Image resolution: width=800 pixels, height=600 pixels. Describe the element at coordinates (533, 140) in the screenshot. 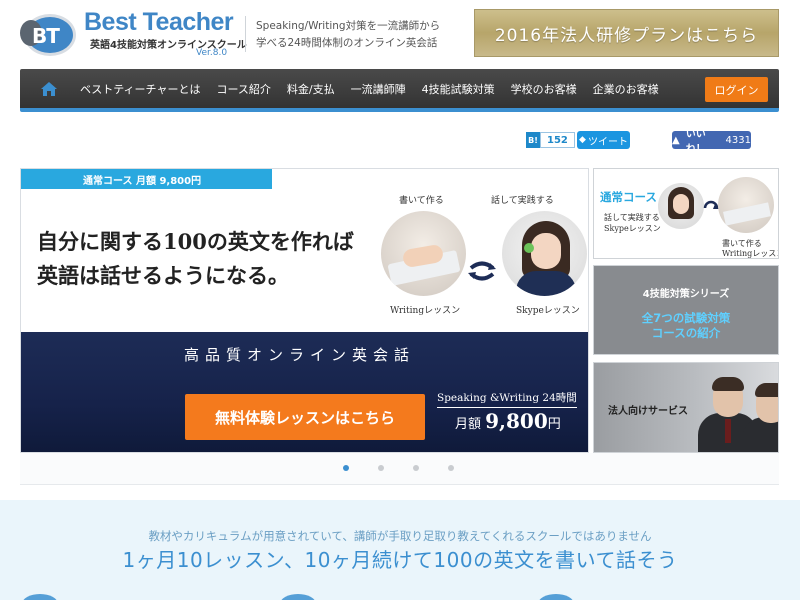

I see `hatena-icon: B!` at that location.